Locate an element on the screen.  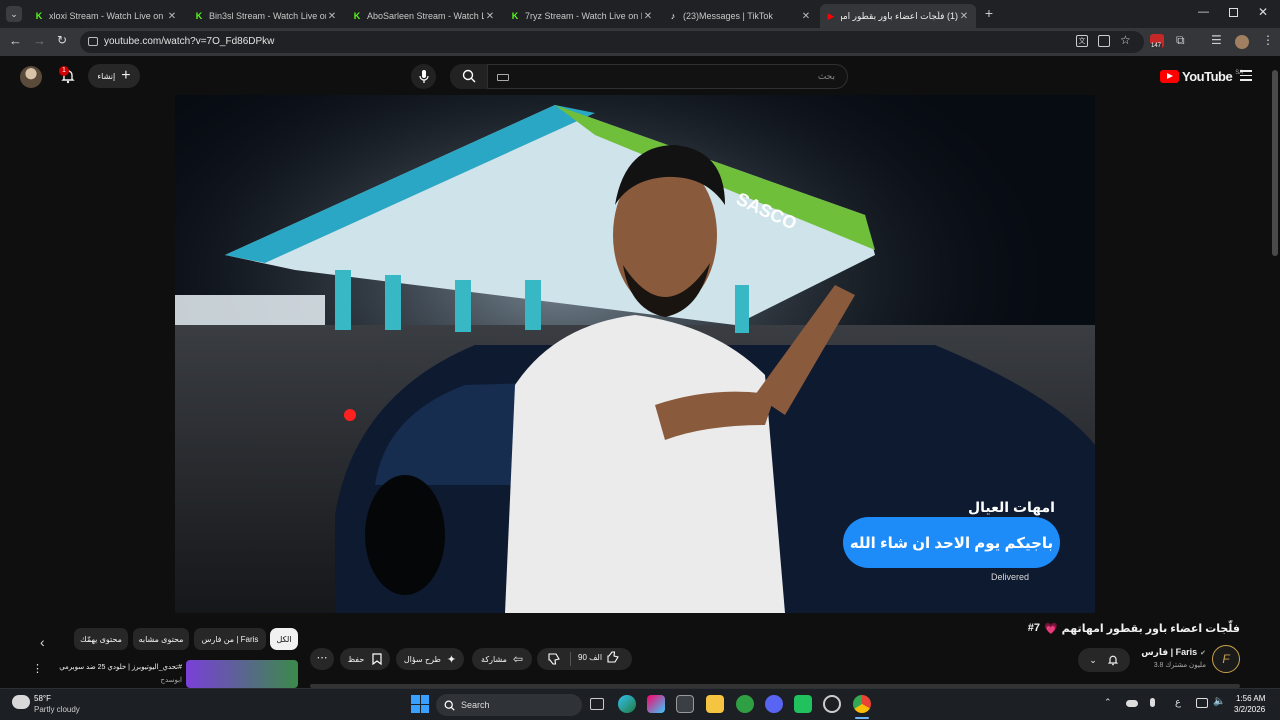
verified-icon: ✔ is located at coordinates (1203, 653).